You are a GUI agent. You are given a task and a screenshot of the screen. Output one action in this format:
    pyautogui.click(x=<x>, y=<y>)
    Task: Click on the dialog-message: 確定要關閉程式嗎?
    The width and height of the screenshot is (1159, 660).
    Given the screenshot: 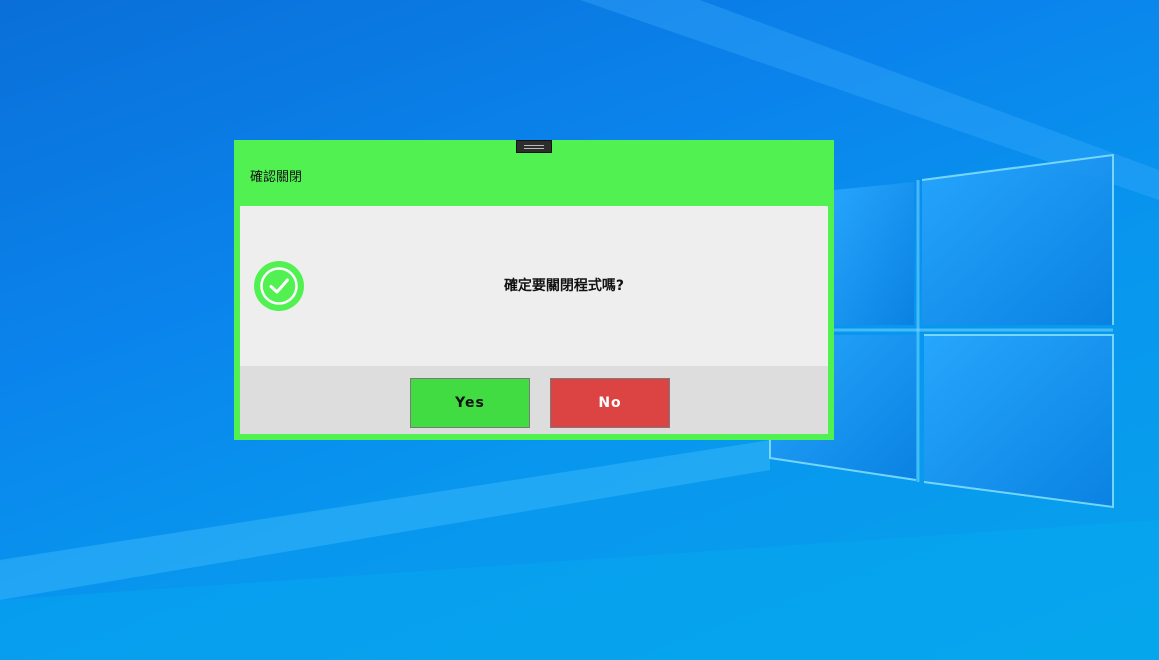 What is the action you would take?
    pyautogui.click(x=564, y=286)
    